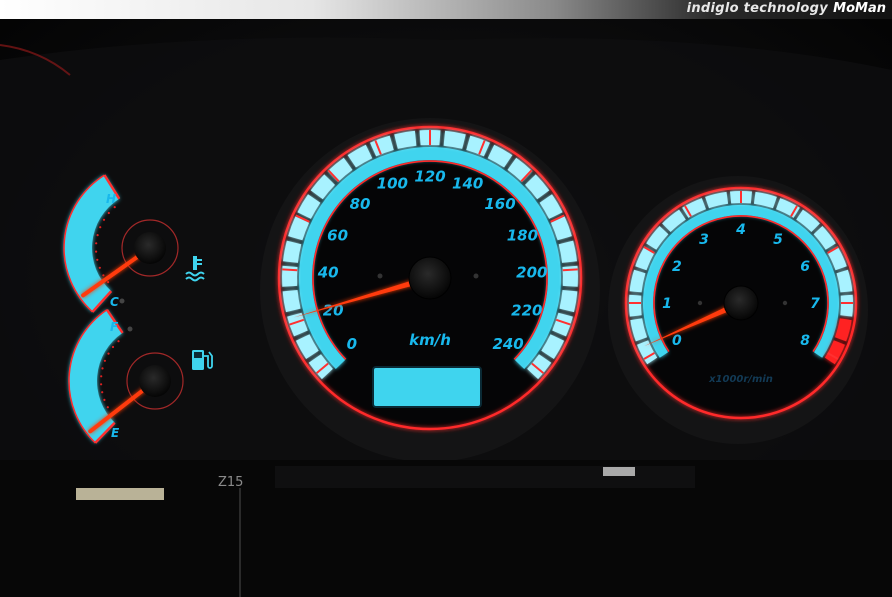  I want to click on tachometer-label: 4, so click(740, 230).